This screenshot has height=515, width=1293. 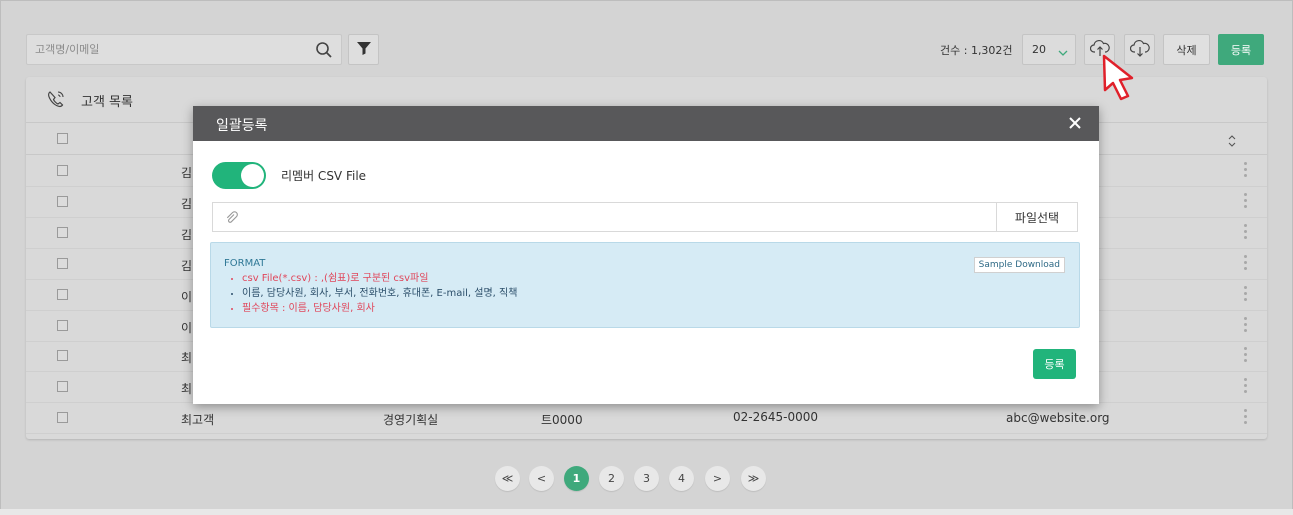 What do you see at coordinates (1063, 52) in the screenshot?
I see `chevron-down-icon` at bounding box center [1063, 52].